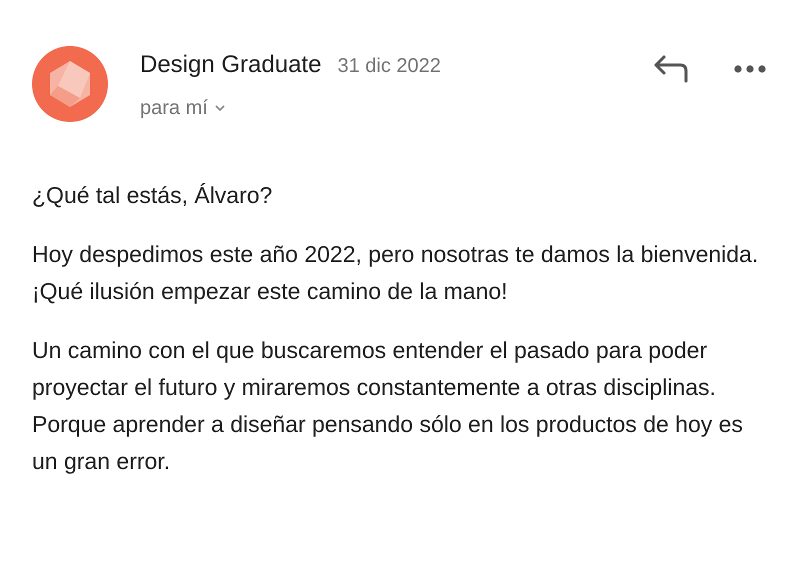 This screenshot has height=565, width=800. I want to click on reply-button, so click(671, 69).